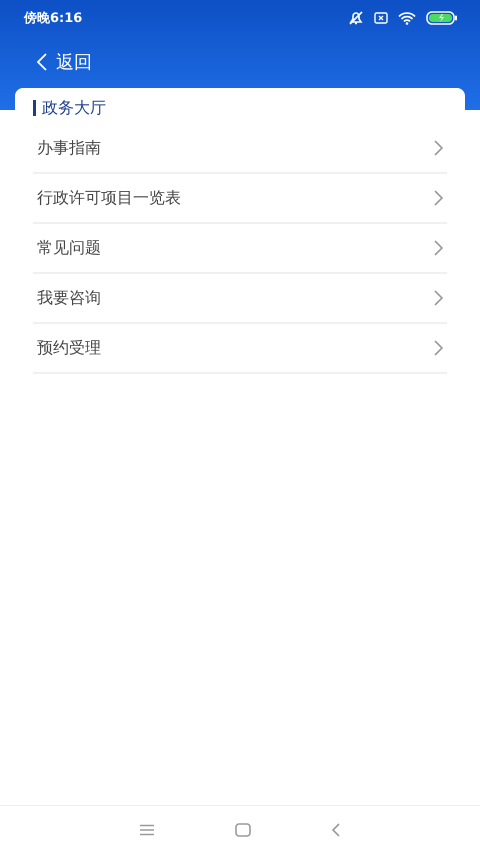  What do you see at coordinates (53, 18) in the screenshot?
I see `status-time: 傍晚6:16` at bounding box center [53, 18].